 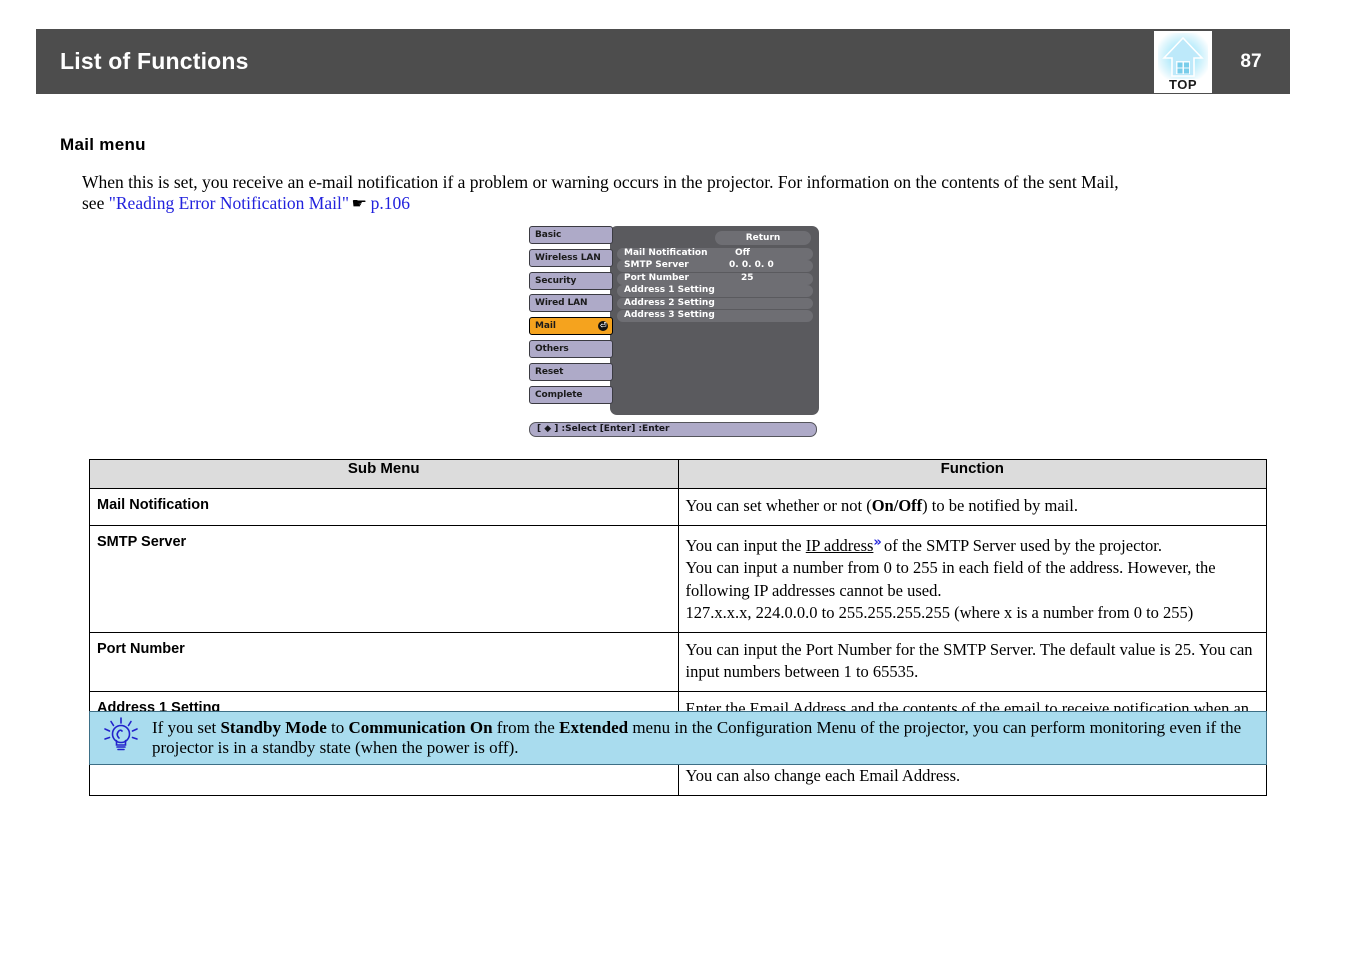 I want to click on page-header-bar: List of Functions TOP 87, so click(x=663, y=61).